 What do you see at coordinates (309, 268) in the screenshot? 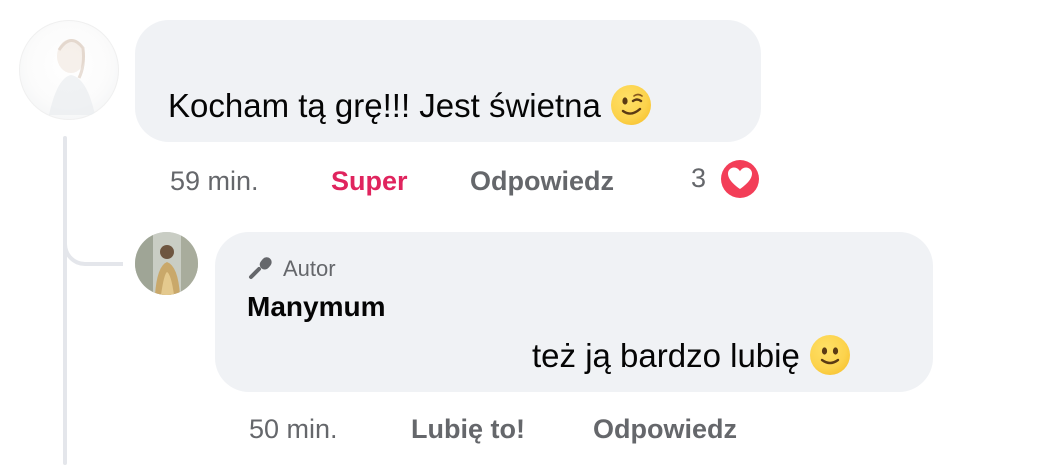
I see `author-badge-label: Autor` at bounding box center [309, 268].